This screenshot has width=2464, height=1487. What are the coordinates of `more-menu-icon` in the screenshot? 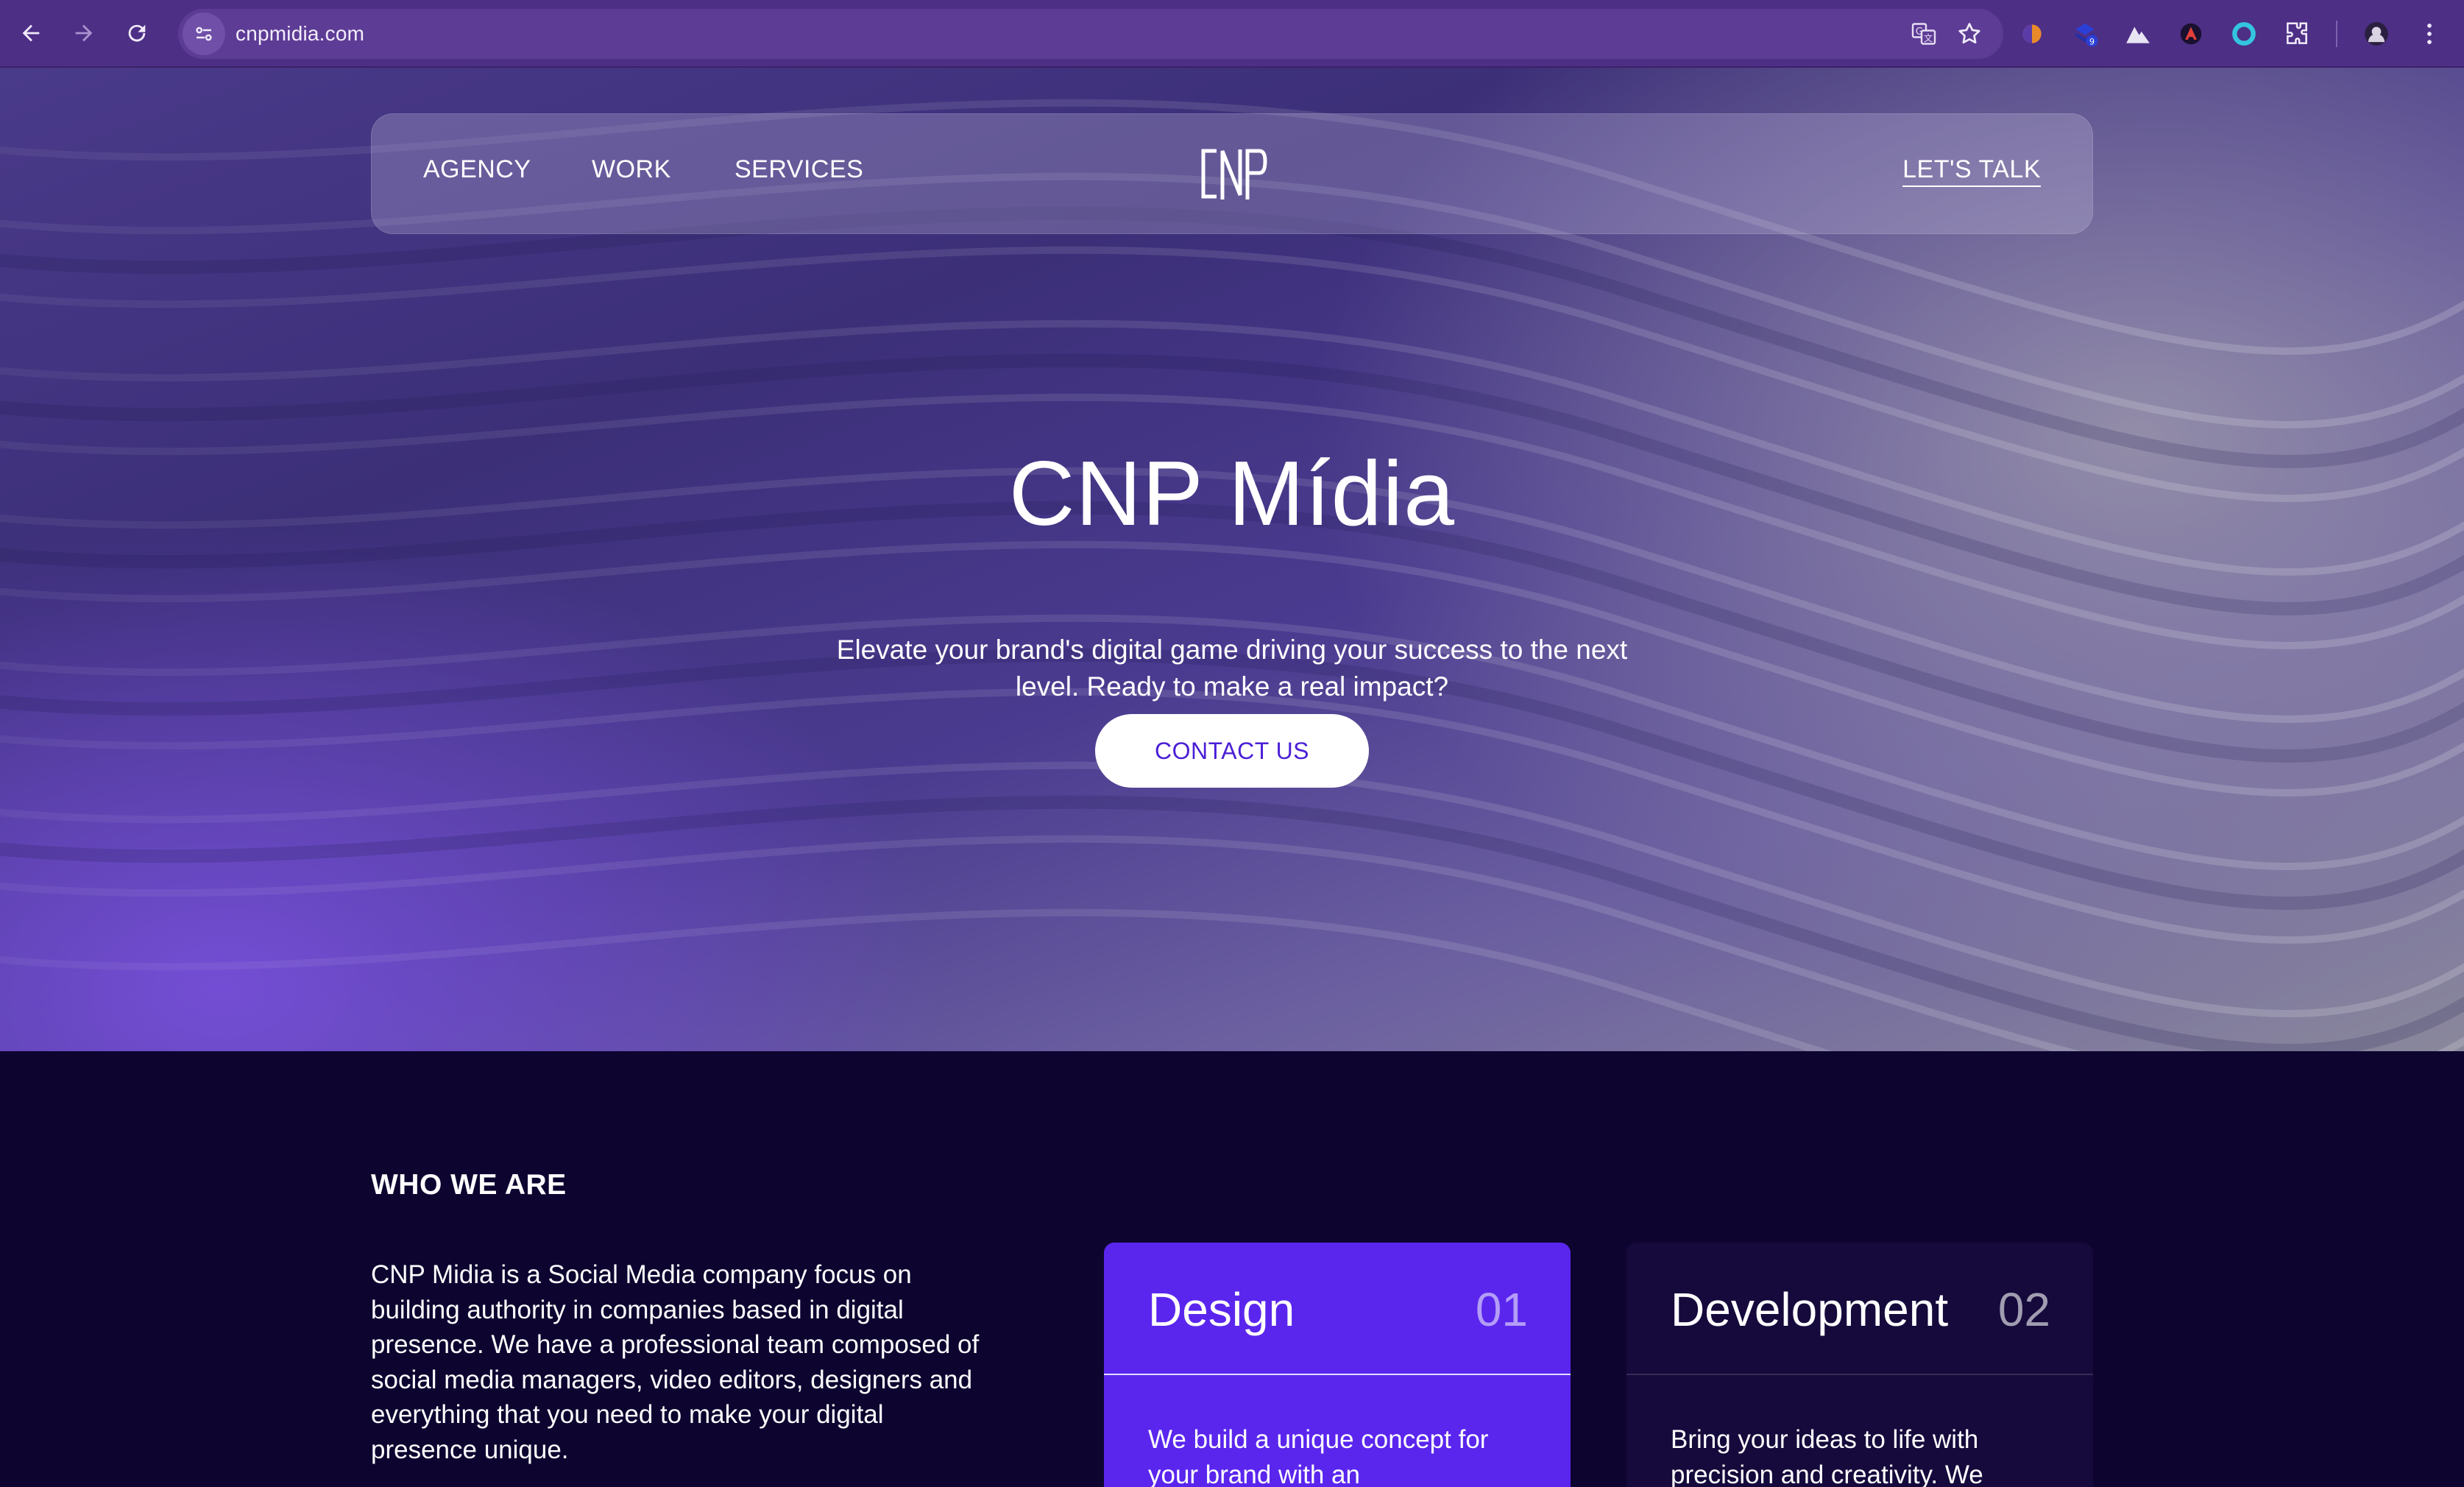 It's located at (2429, 34).